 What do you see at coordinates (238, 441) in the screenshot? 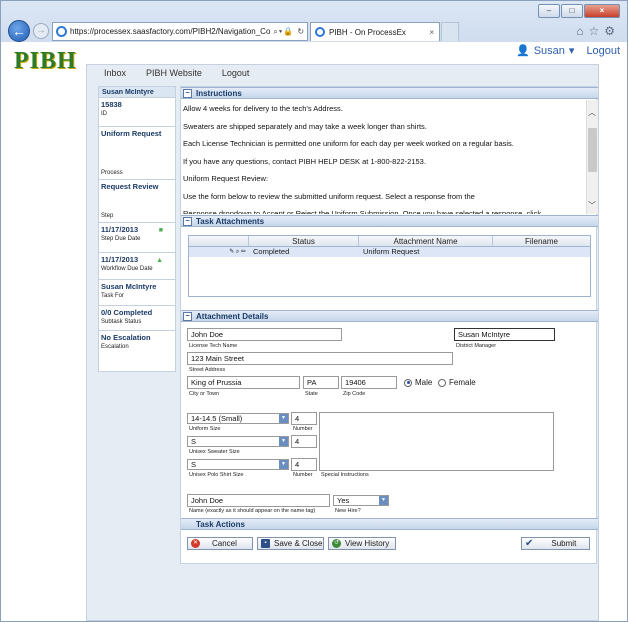
I see `sweater-size-select: S ▼` at bounding box center [238, 441].